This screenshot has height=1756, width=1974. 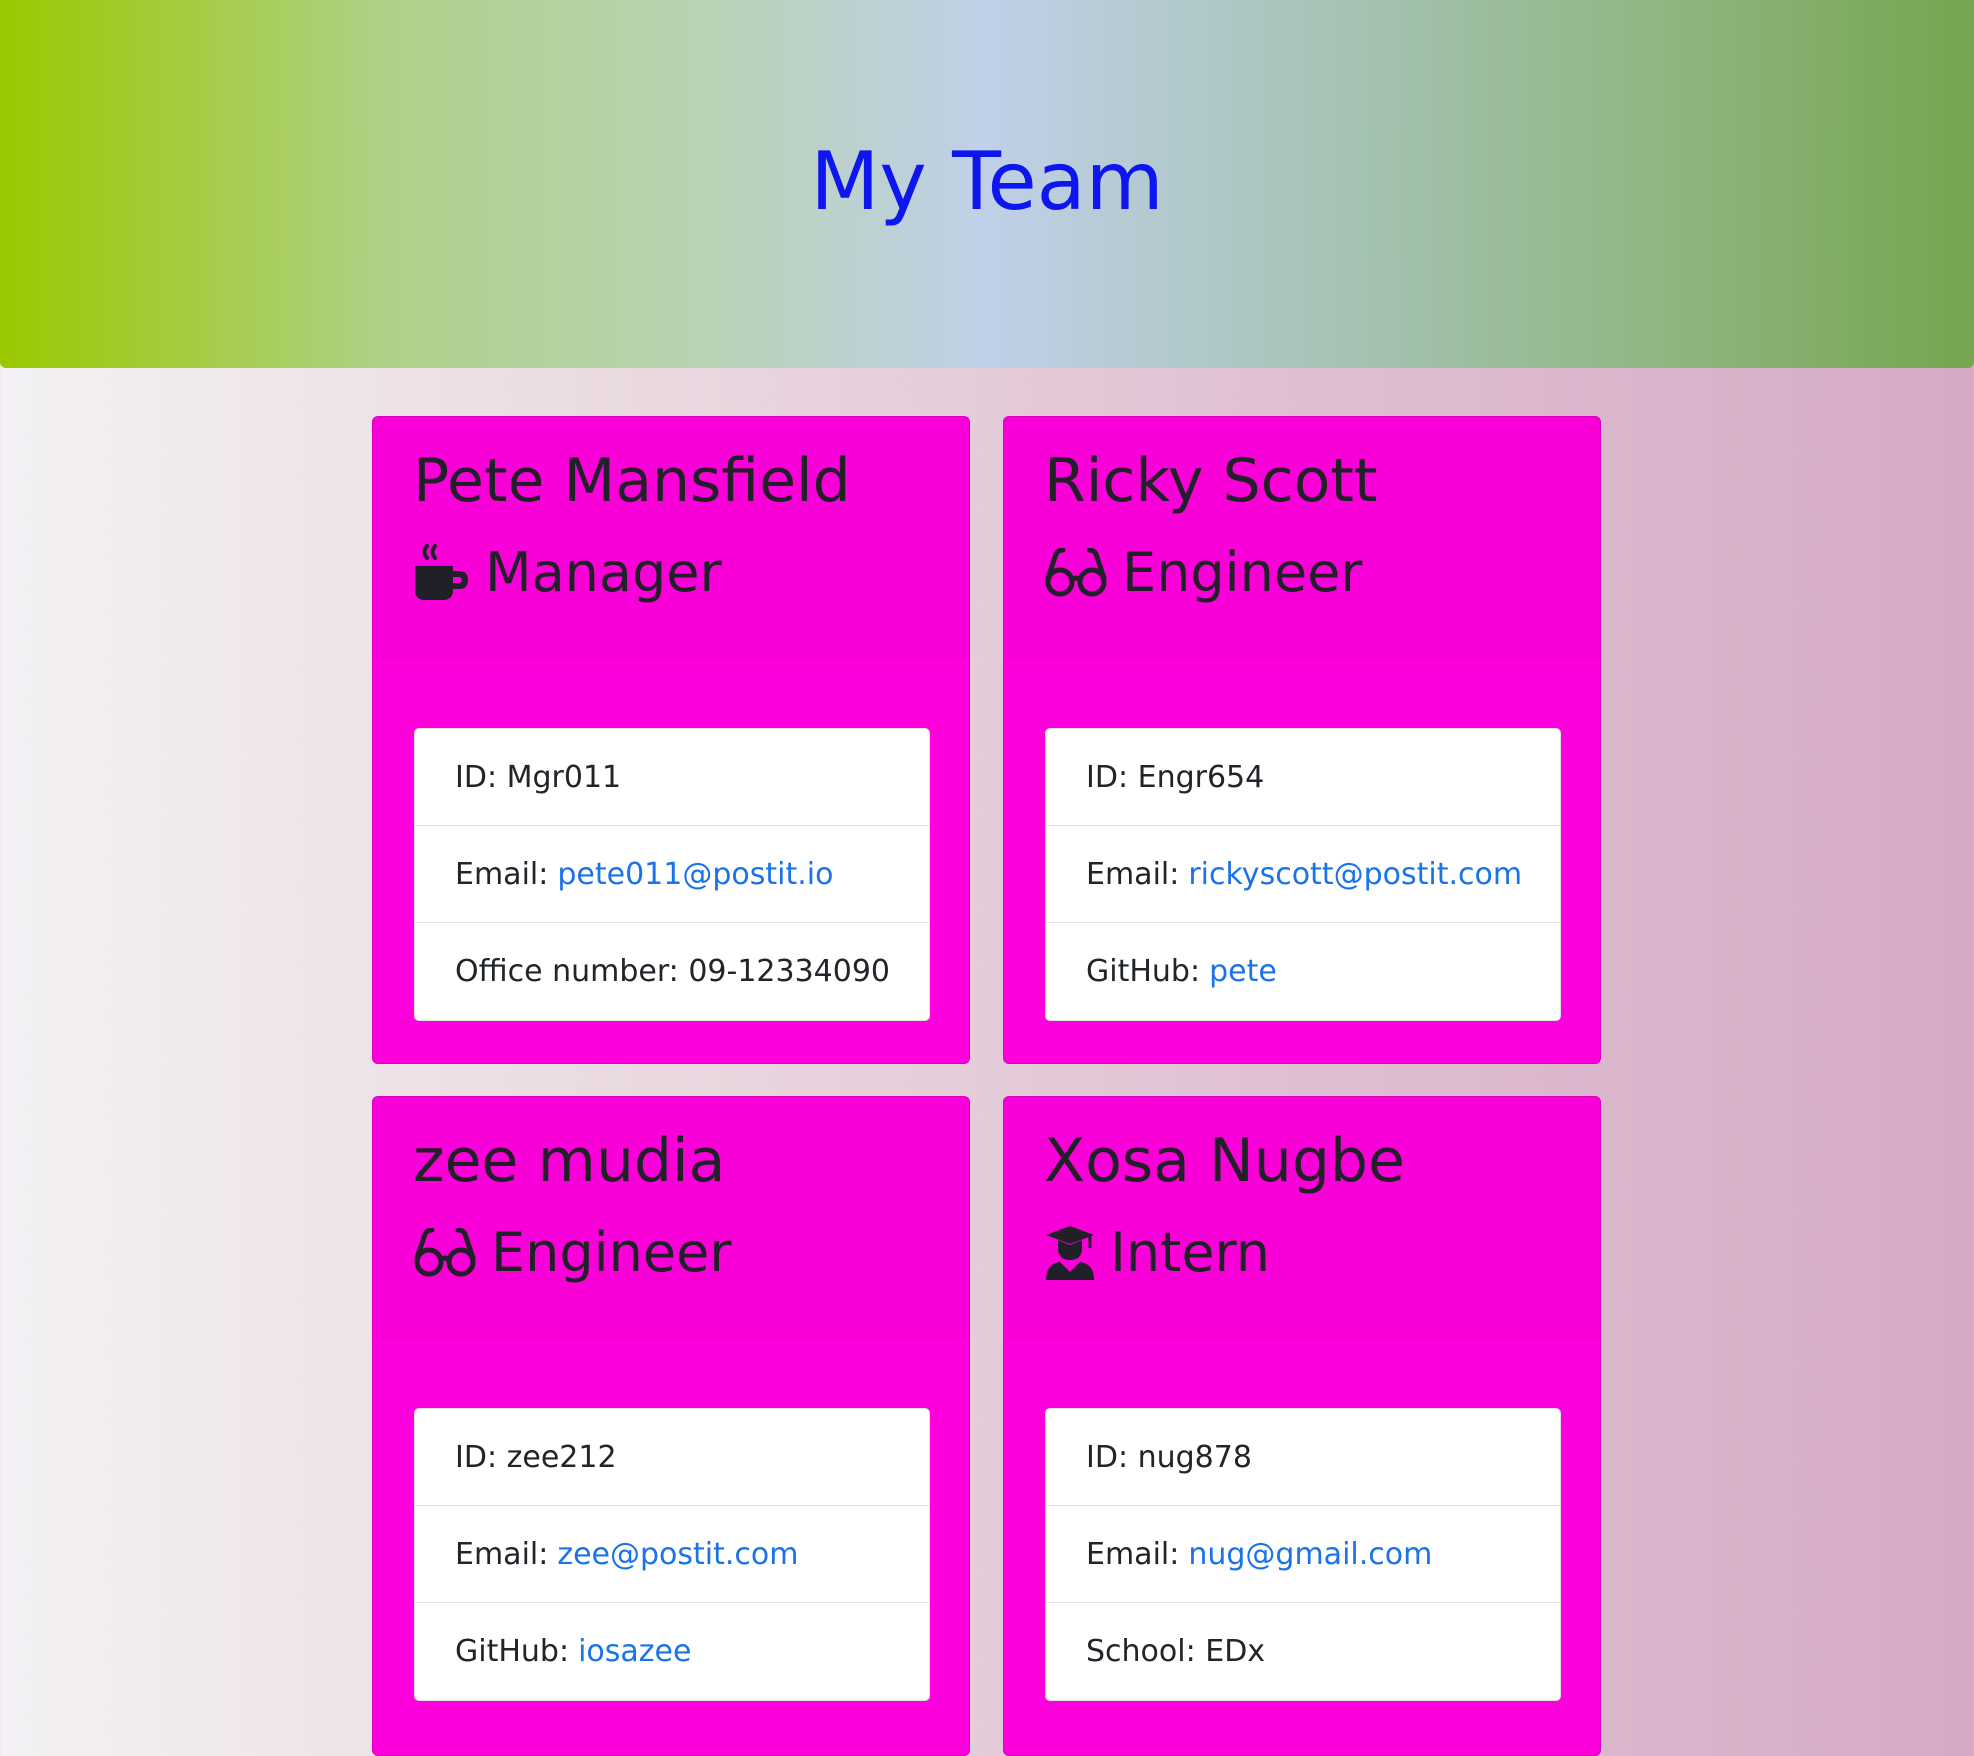 I want to click on employee-role: Manager, so click(x=567, y=573).